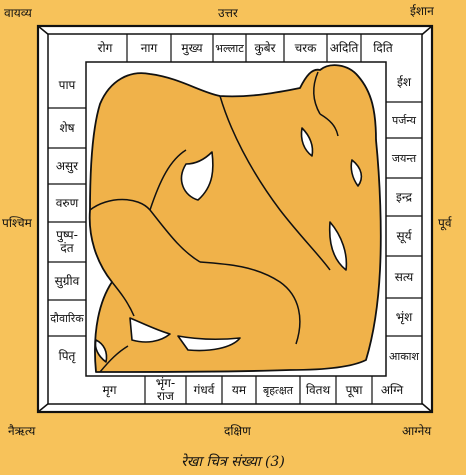  Describe the element at coordinates (344, 47) in the screenshot. I see `cell-aditi: अदिति` at that location.